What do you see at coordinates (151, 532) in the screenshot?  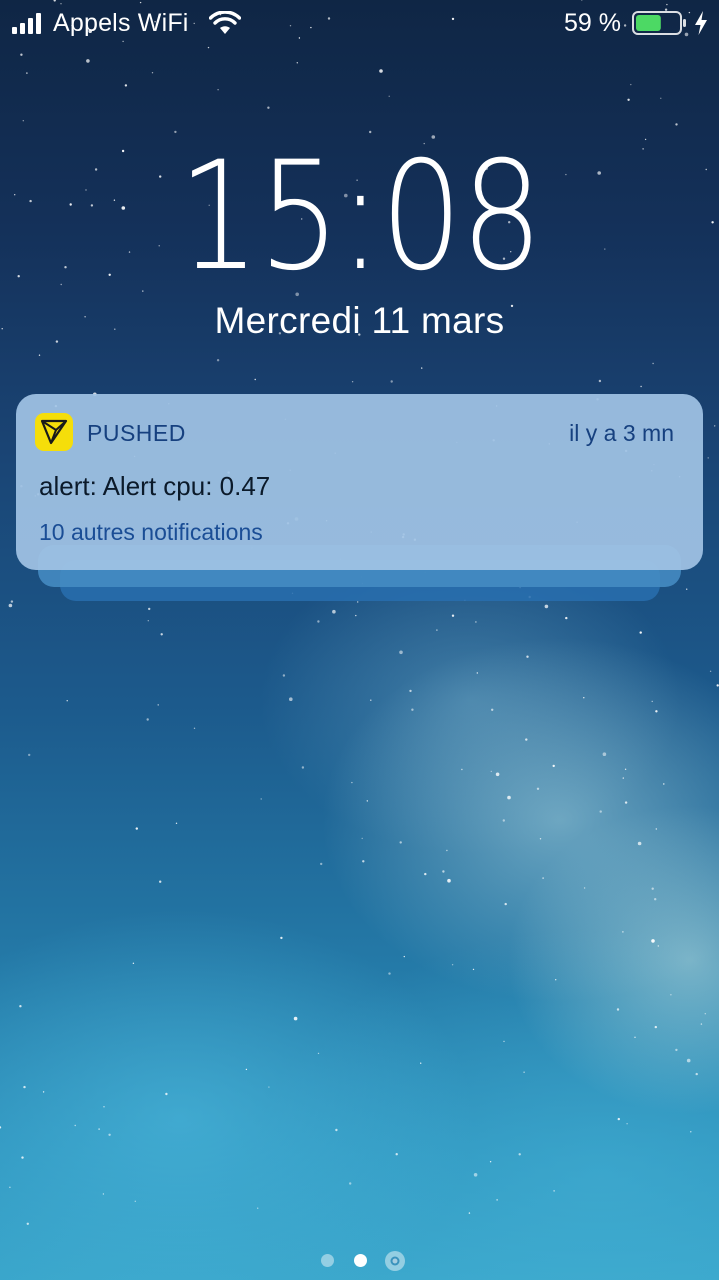 I see `more-notifications-link: 10 autres notifications` at bounding box center [151, 532].